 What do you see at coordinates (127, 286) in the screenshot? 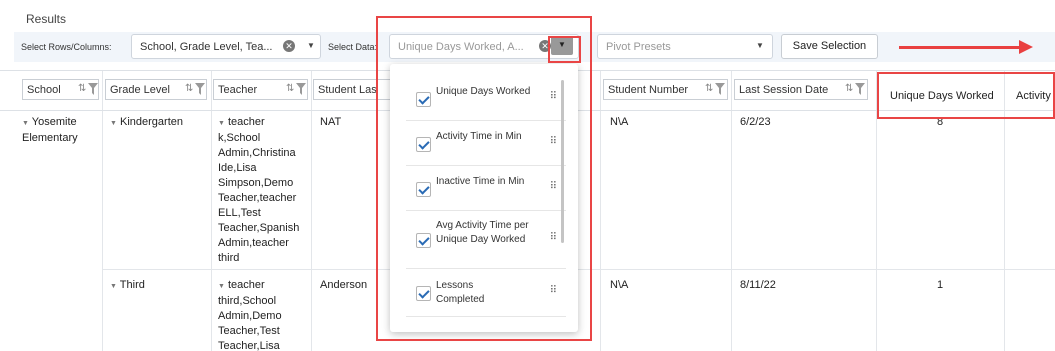
I see `cell-grade-third: ▼ Third` at bounding box center [127, 286].